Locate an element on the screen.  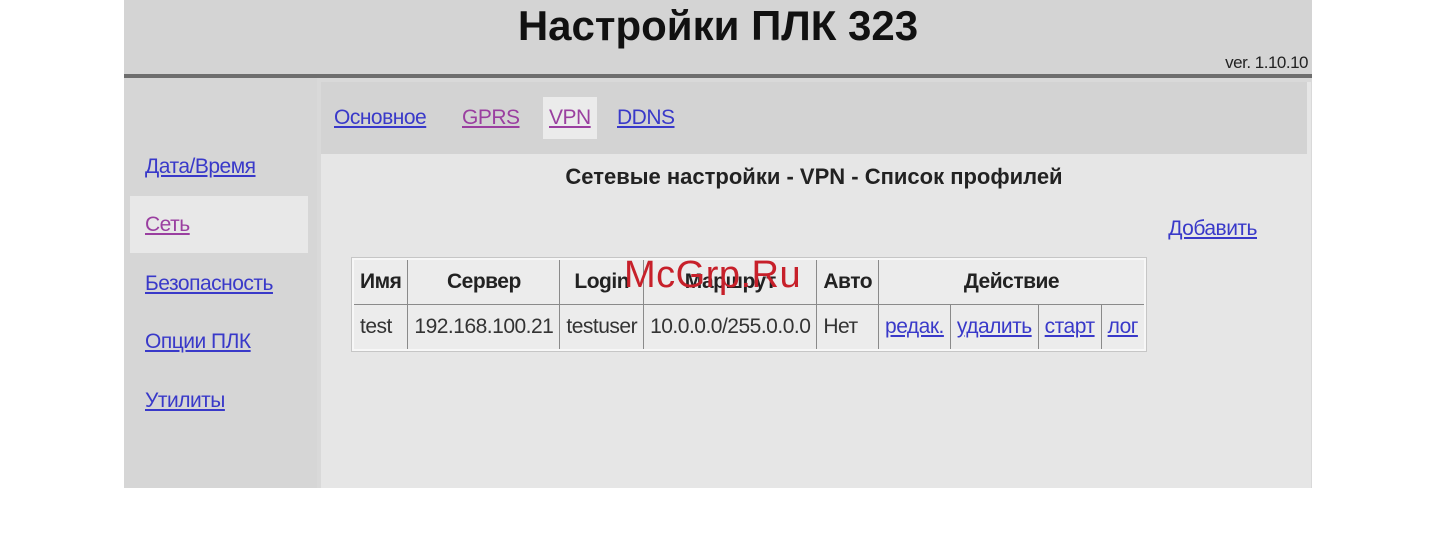
column-header-server: Сервер is located at coordinates (484, 281).